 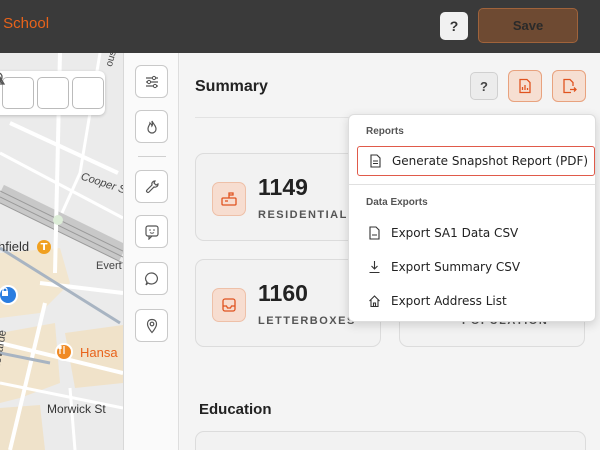 I want to click on education-card, so click(x=390, y=440).